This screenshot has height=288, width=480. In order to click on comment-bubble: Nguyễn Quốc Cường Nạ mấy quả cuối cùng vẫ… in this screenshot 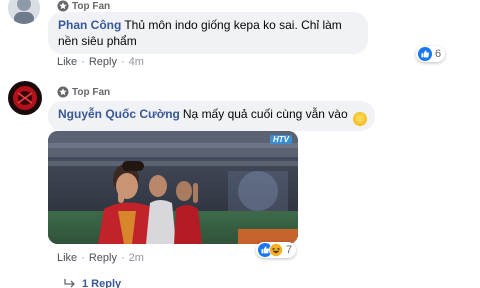, I will do `click(211, 116)`.